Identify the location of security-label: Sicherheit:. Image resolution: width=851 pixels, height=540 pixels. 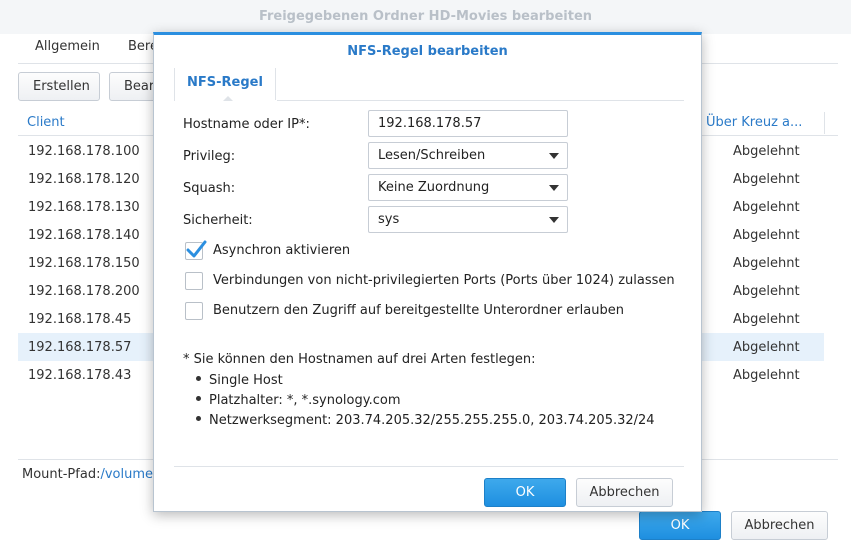
(218, 220).